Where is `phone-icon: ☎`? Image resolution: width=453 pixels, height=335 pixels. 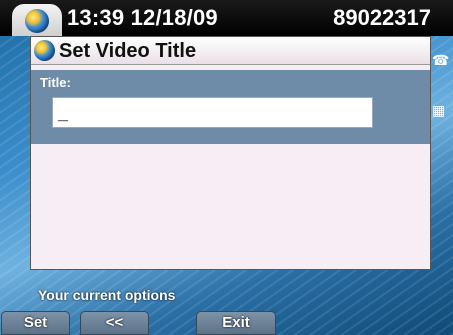 phone-icon: ☎ is located at coordinates (441, 60).